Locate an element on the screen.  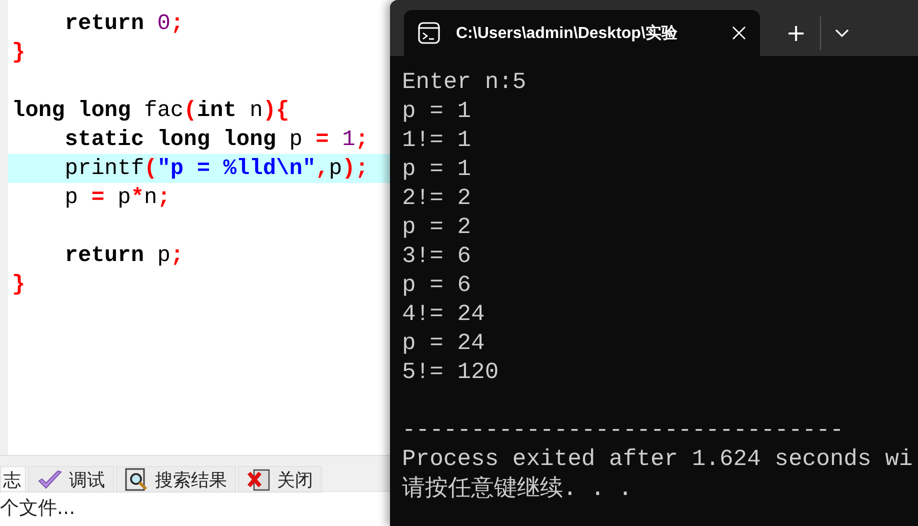
console-line: Enter n:5 is located at coordinates (465, 82).